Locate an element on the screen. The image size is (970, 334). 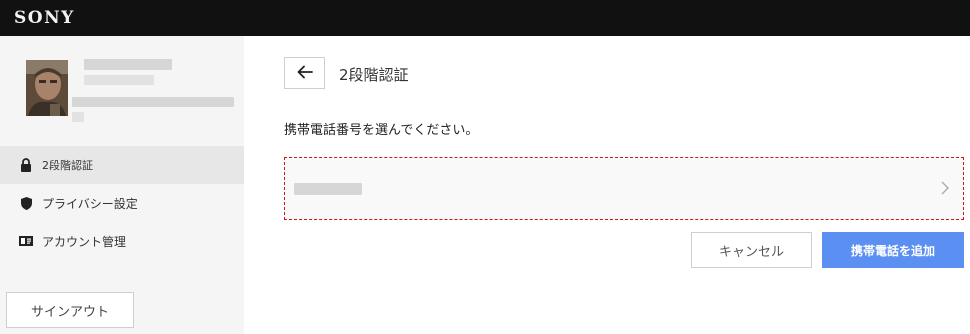
redacted-phone-number is located at coordinates (328, 189).